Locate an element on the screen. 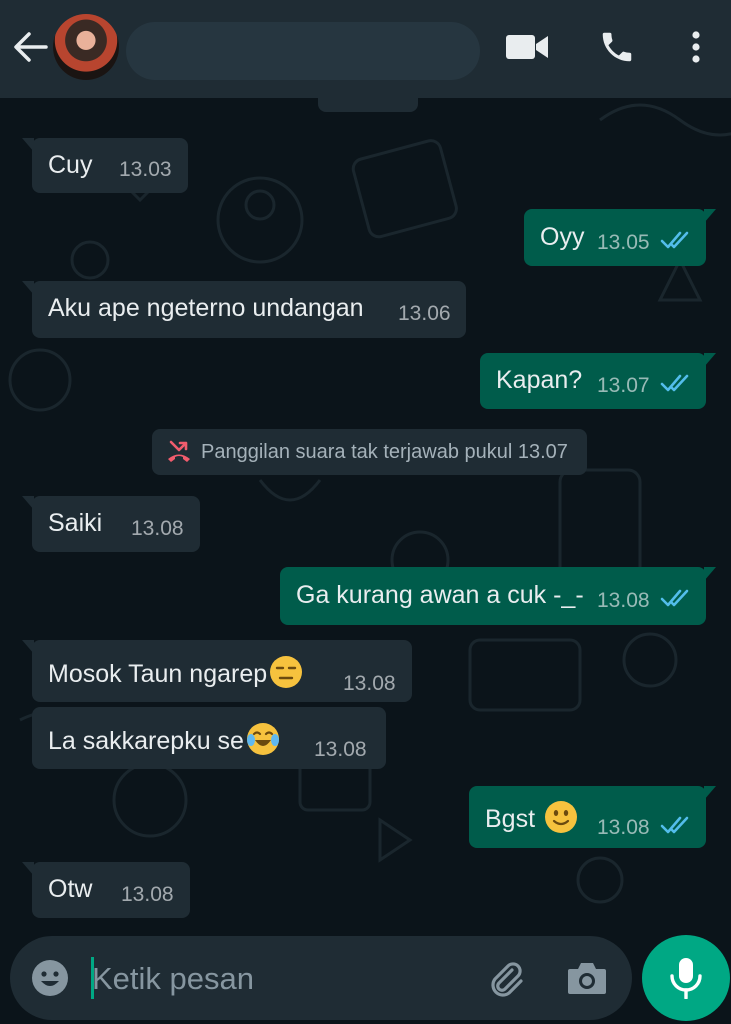 The width and height of the screenshot is (731, 1024). video-call-button is located at coordinates (527, 47).